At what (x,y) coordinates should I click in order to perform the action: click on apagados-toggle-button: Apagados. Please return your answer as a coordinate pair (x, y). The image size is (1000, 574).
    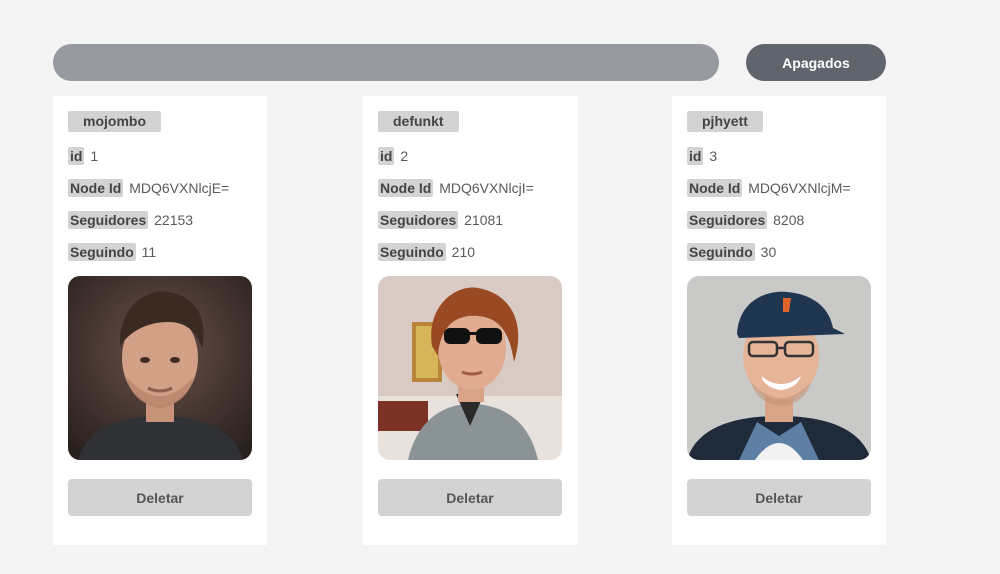
    Looking at the image, I should click on (816, 62).